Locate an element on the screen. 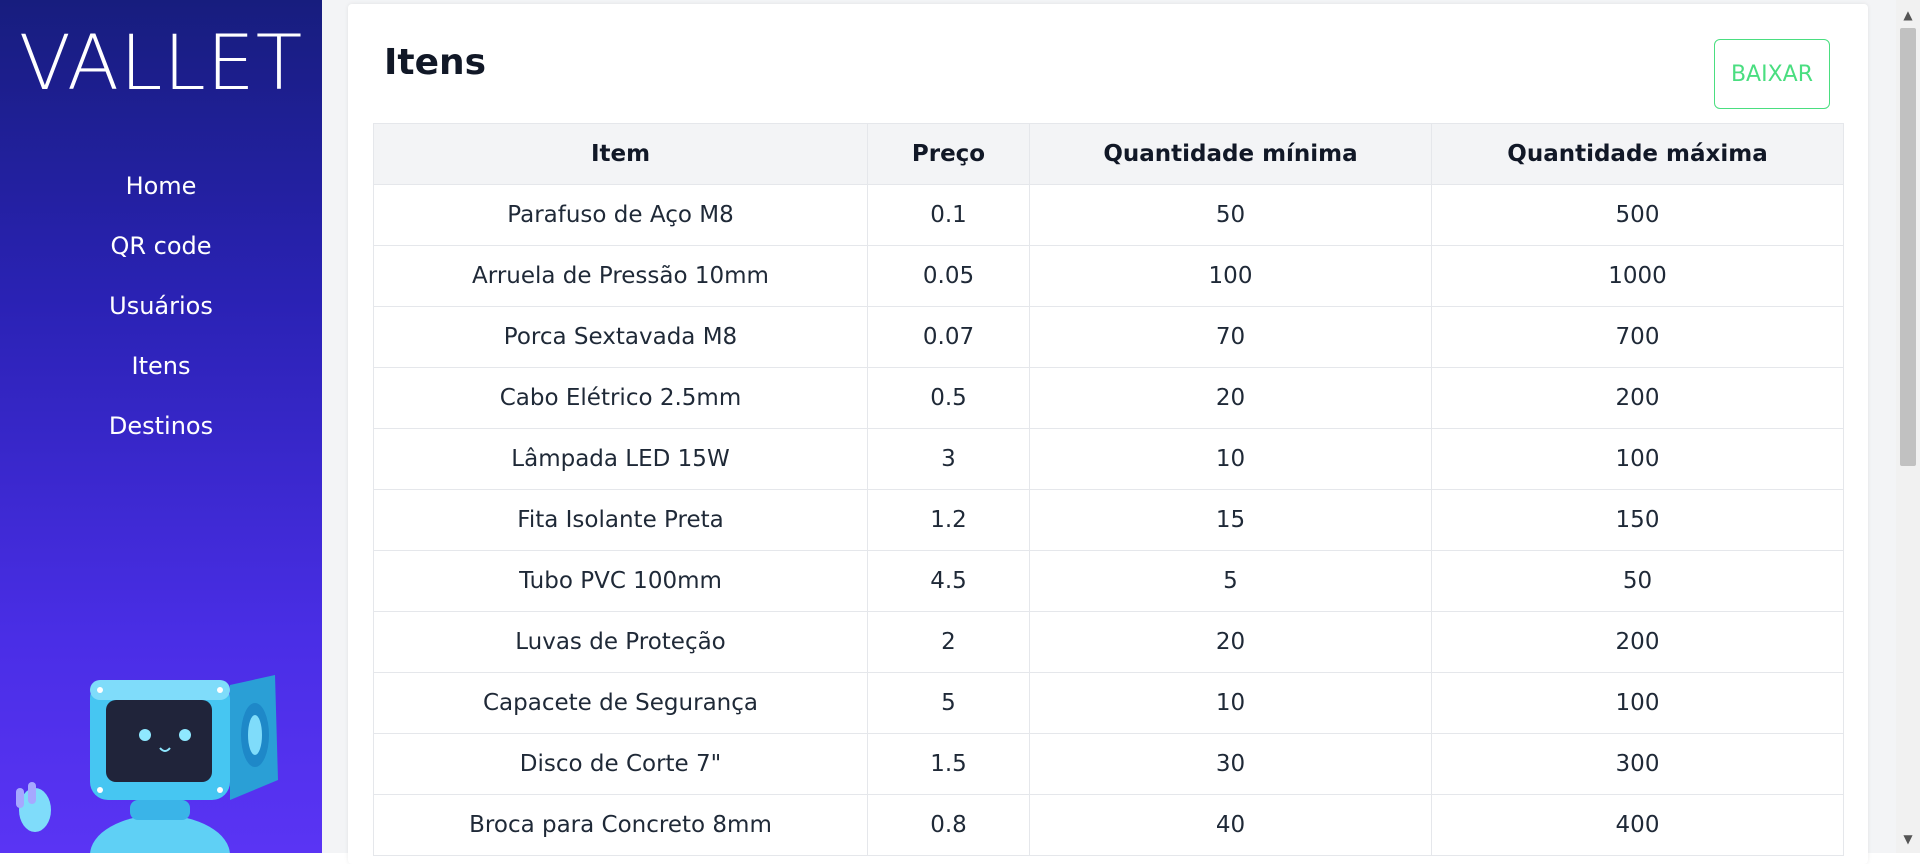 This screenshot has height=864, width=1920. sidebar-item-destinos: Destinos is located at coordinates (161, 435).